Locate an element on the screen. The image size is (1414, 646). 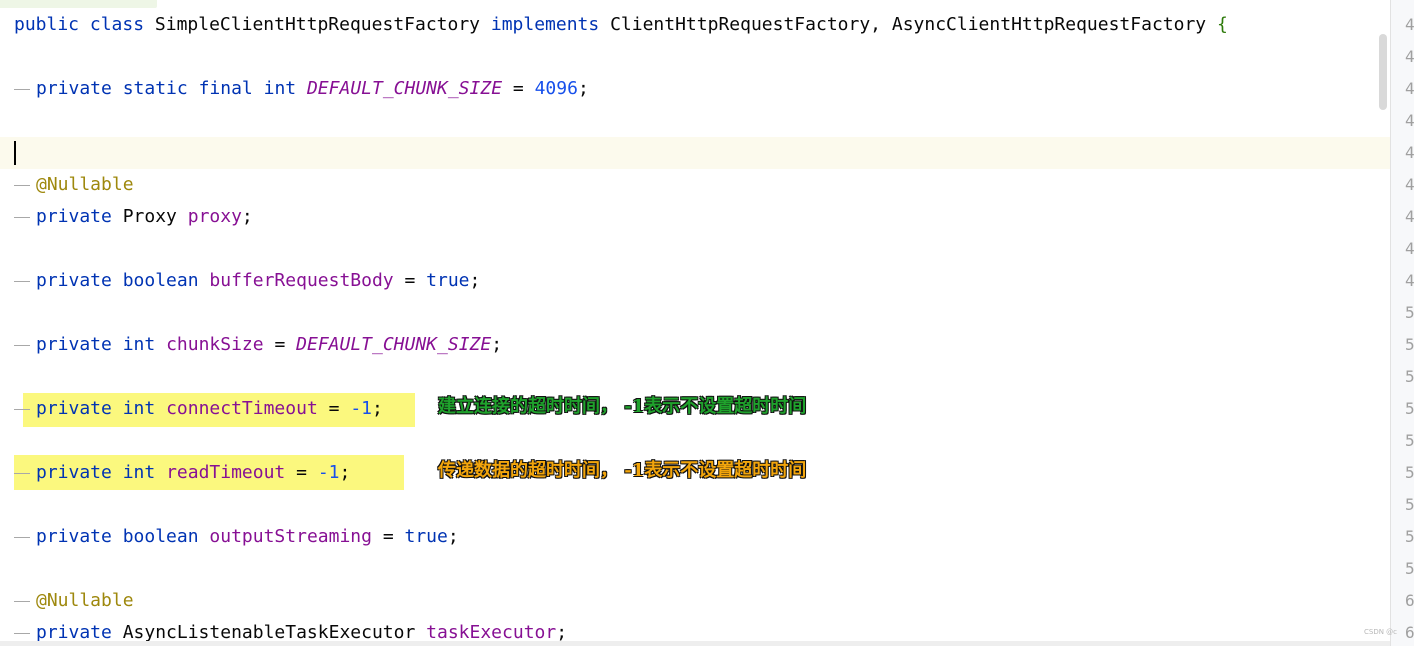
number-literal: 4096 is located at coordinates (556, 88).